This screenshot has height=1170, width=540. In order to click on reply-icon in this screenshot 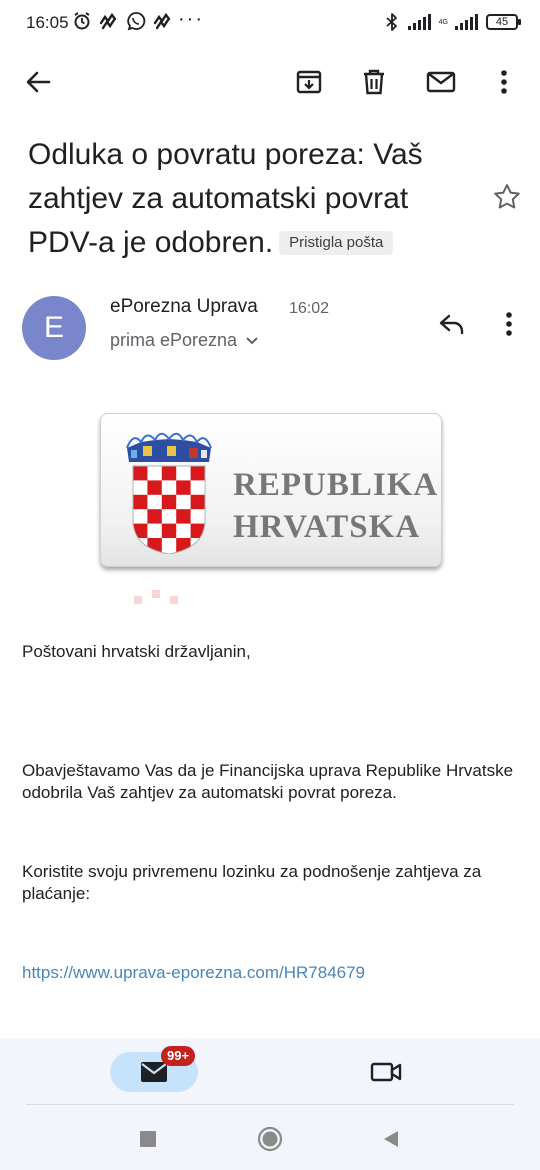, I will do `click(451, 324)`.